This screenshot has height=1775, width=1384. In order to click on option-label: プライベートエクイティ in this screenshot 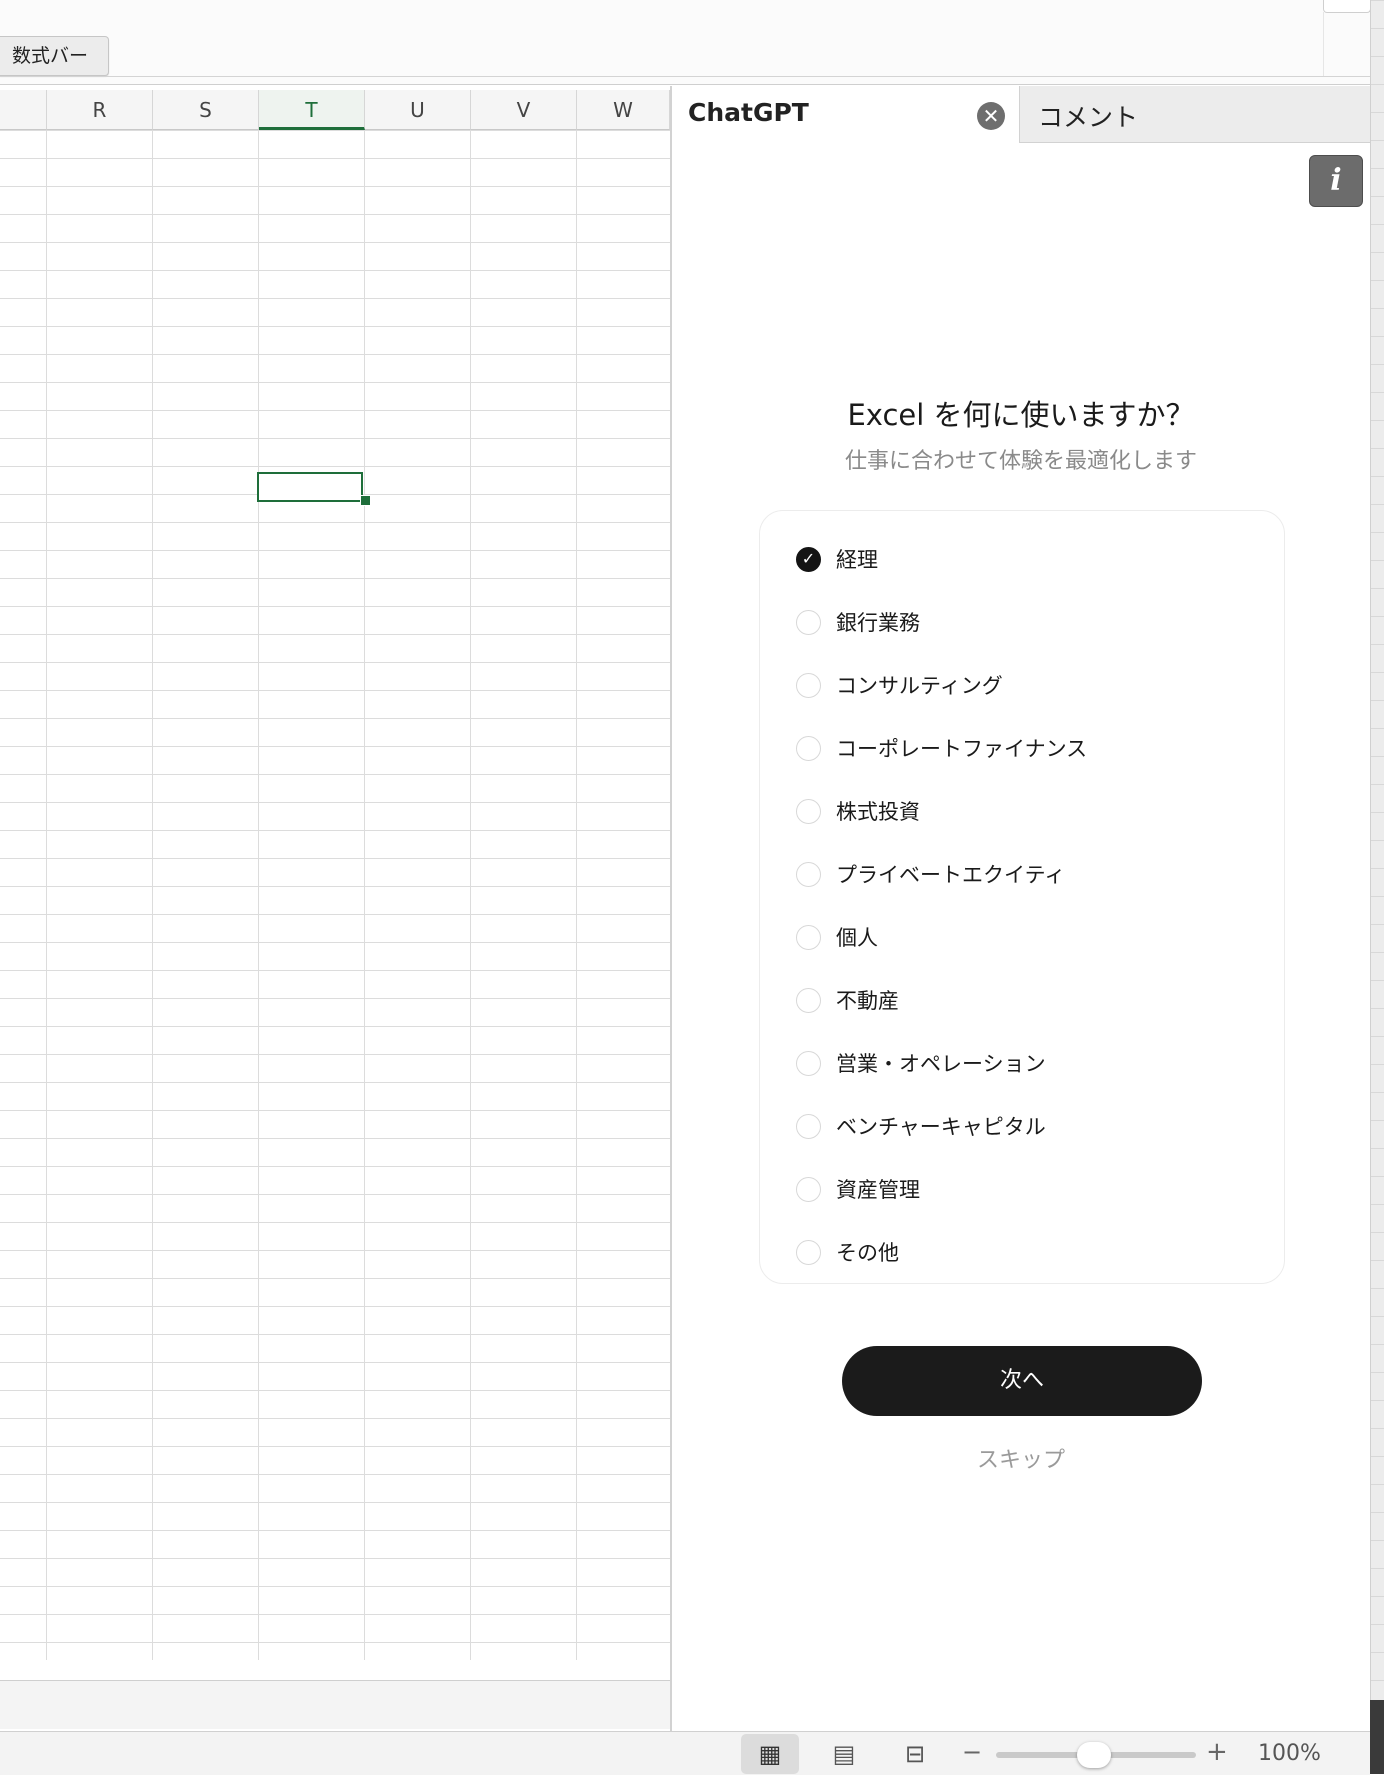, I will do `click(951, 875)`.